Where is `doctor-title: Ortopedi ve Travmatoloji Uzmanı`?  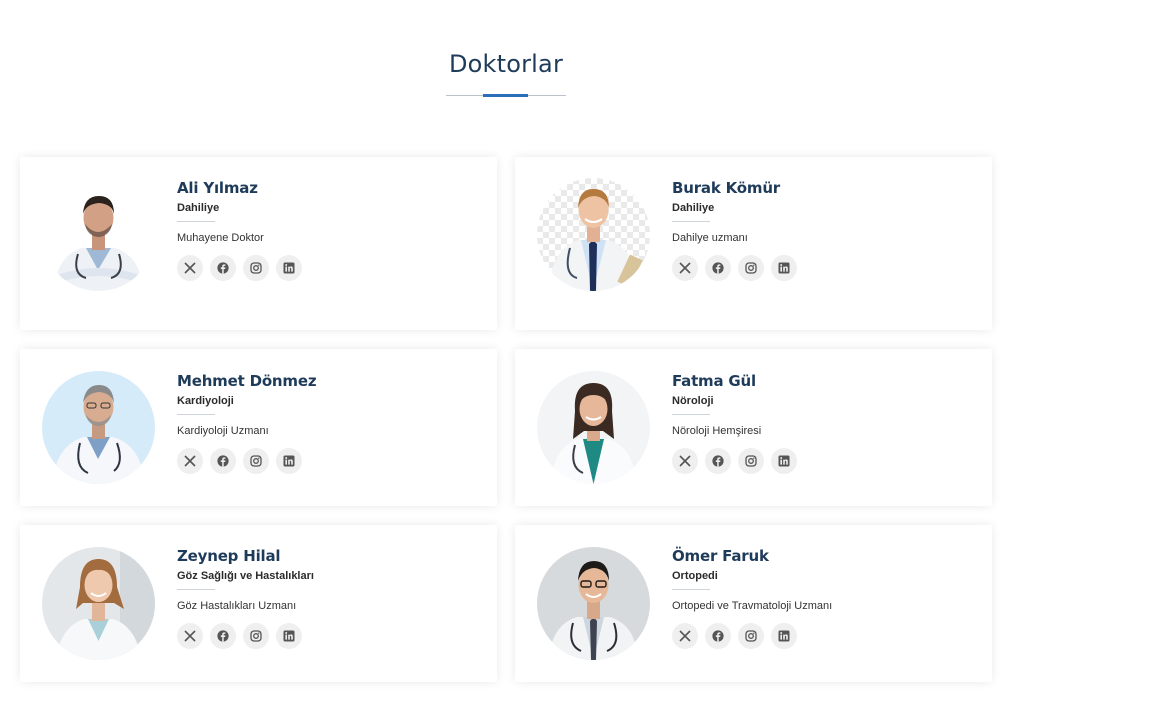
doctor-title: Ortopedi ve Travmatoloji Uzmanı is located at coordinates (752, 606).